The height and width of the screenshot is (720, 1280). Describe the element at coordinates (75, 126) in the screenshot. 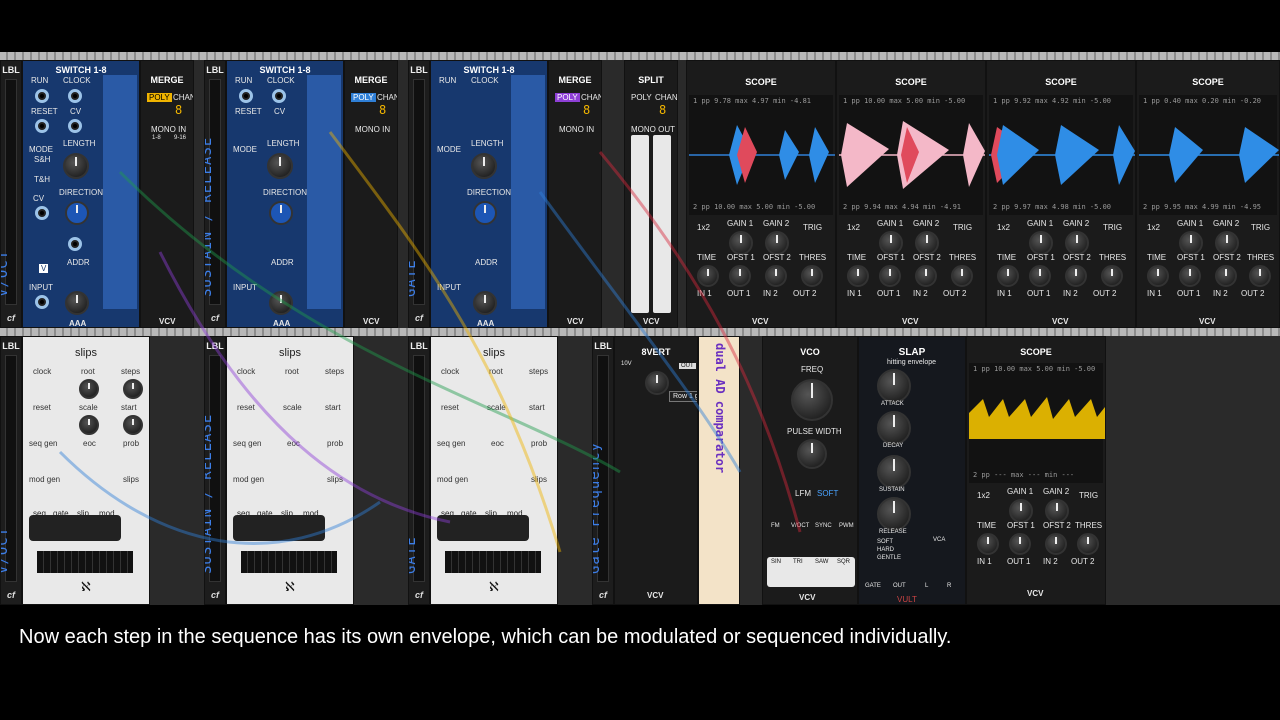

I see `cv-jack` at that location.